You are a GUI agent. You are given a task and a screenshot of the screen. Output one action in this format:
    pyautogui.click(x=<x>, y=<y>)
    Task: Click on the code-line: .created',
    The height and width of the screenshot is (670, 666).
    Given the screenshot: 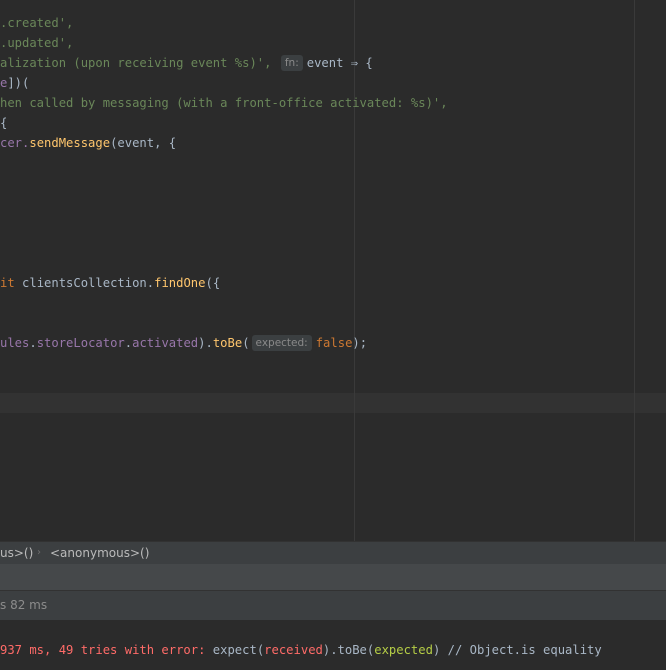 What is the action you would take?
    pyautogui.click(x=36, y=23)
    